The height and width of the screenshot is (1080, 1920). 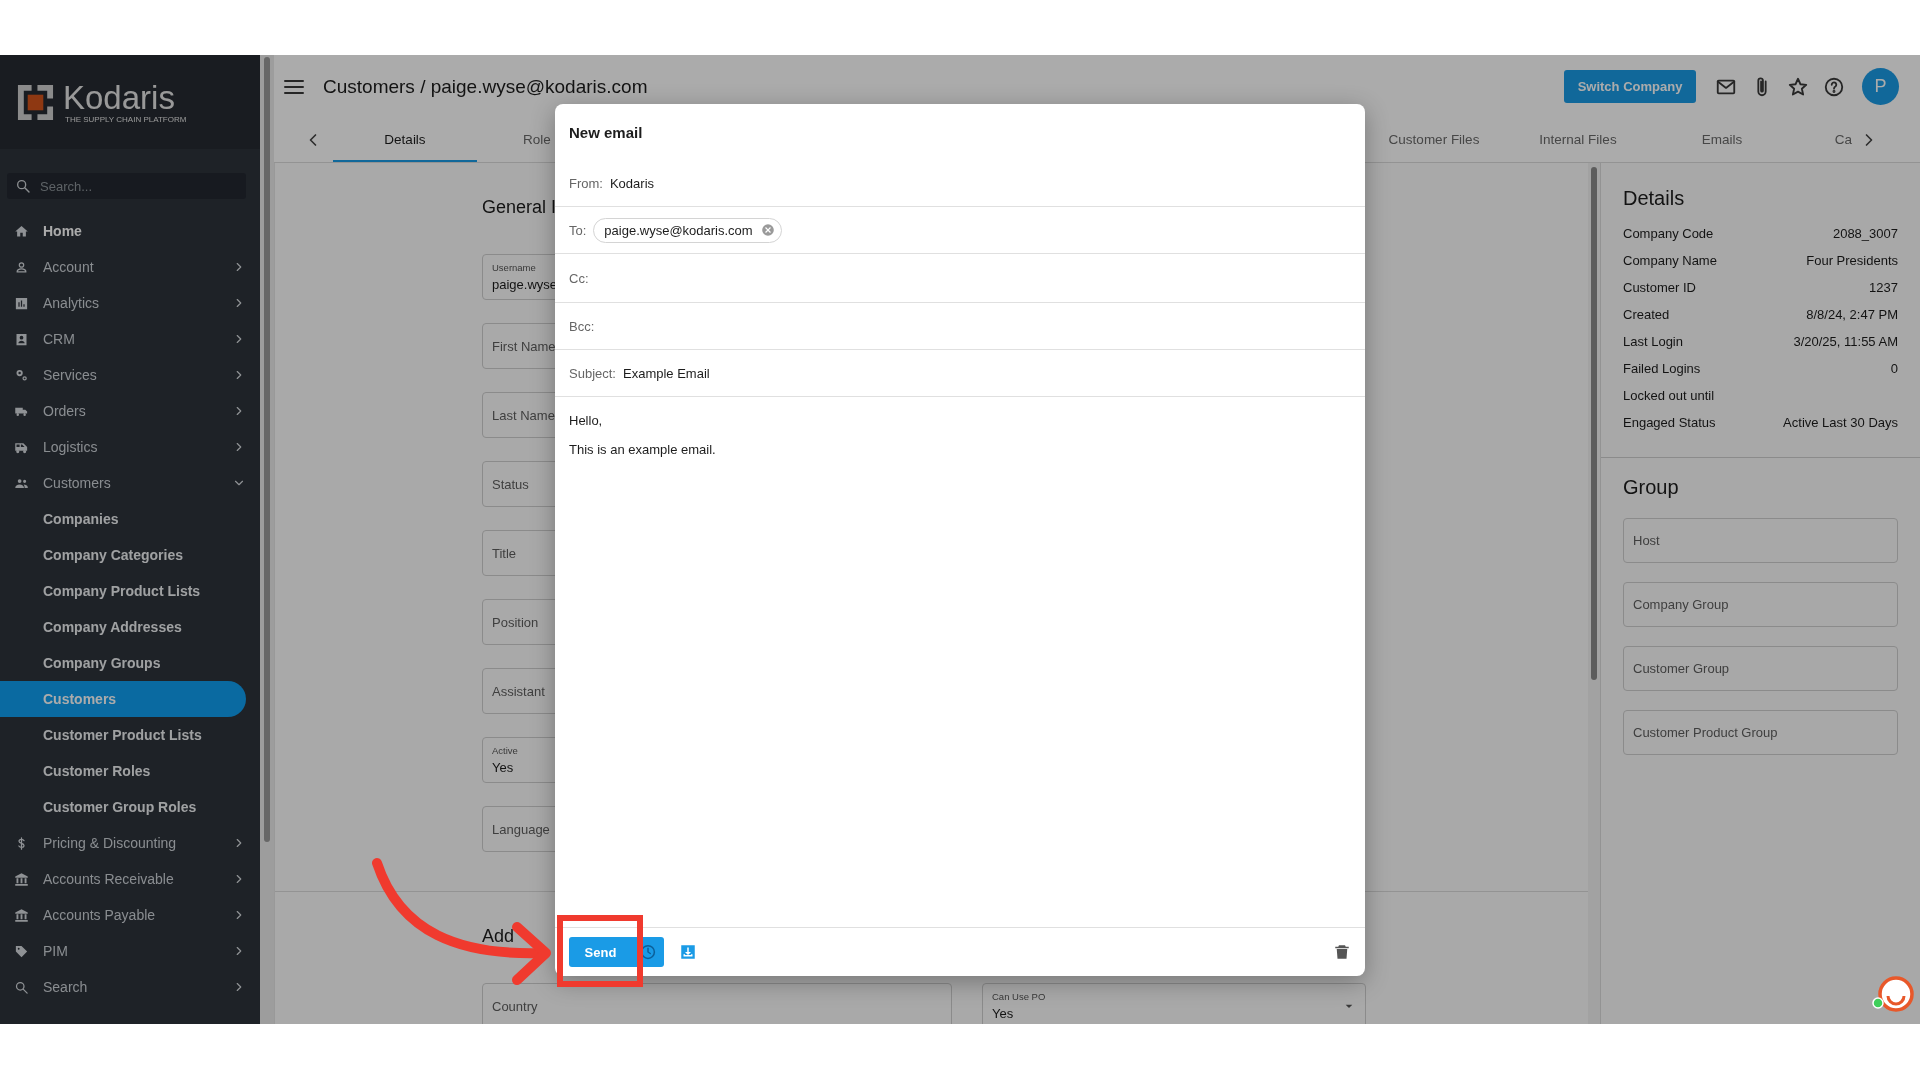 I want to click on field-label: Cc:, so click(x=579, y=278).